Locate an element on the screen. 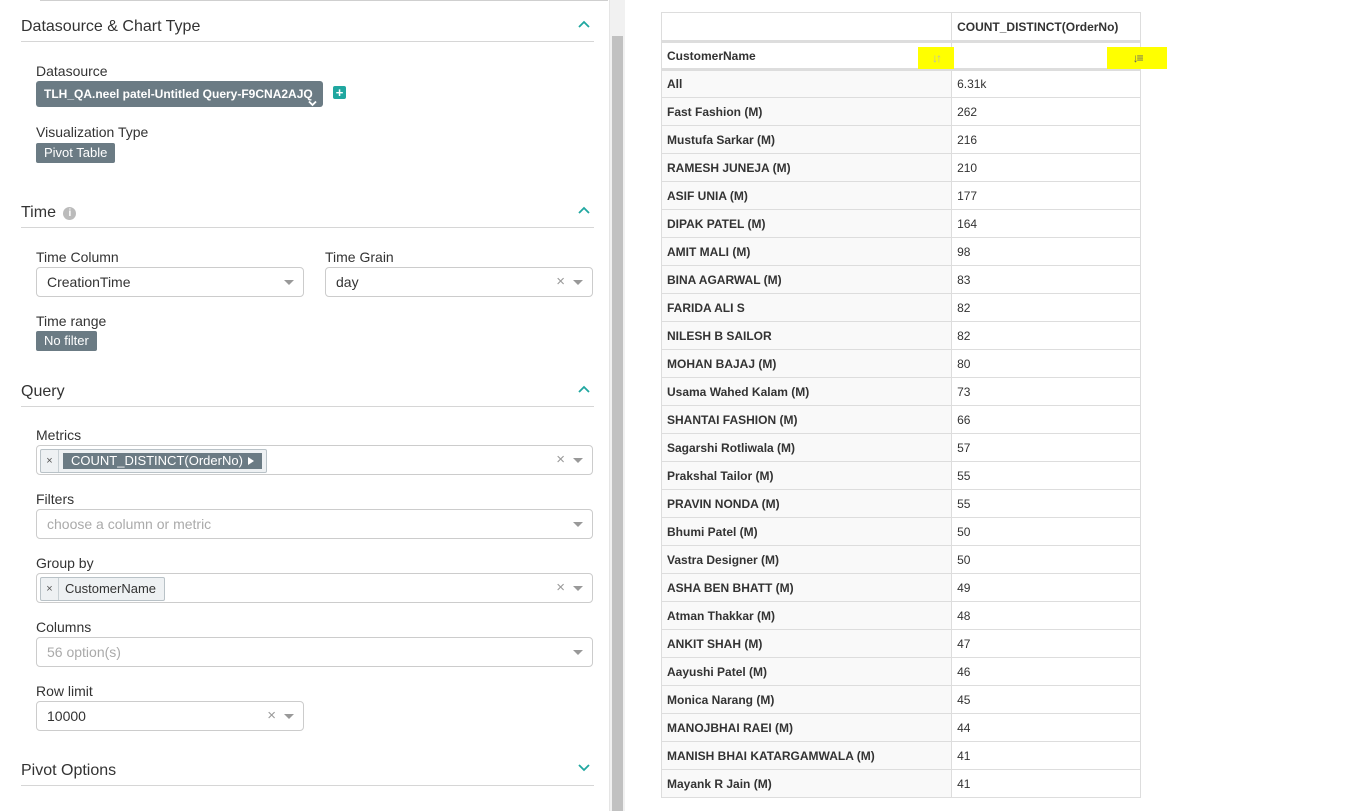 This screenshot has width=1354, height=811. table-row: MANOJBHAI RAEI (M) 44 is located at coordinates (900, 727).